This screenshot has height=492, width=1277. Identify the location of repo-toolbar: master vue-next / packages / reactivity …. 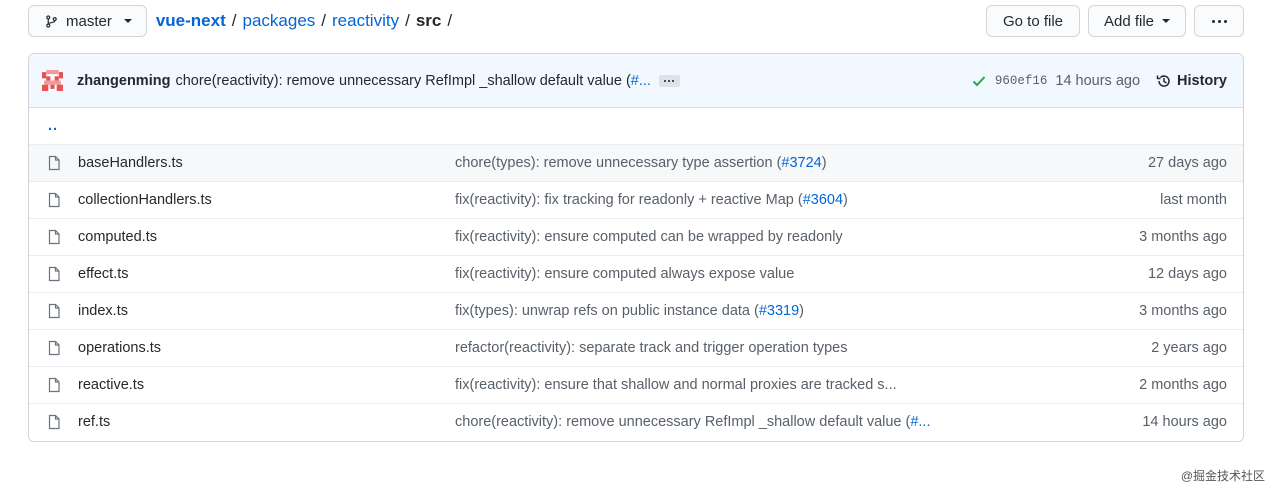
(636, 21).